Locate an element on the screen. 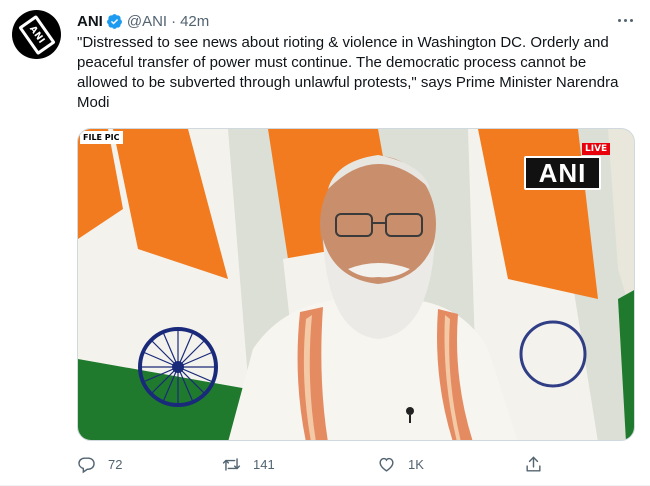 This screenshot has width=650, height=486. author-name: ANI is located at coordinates (90, 21).